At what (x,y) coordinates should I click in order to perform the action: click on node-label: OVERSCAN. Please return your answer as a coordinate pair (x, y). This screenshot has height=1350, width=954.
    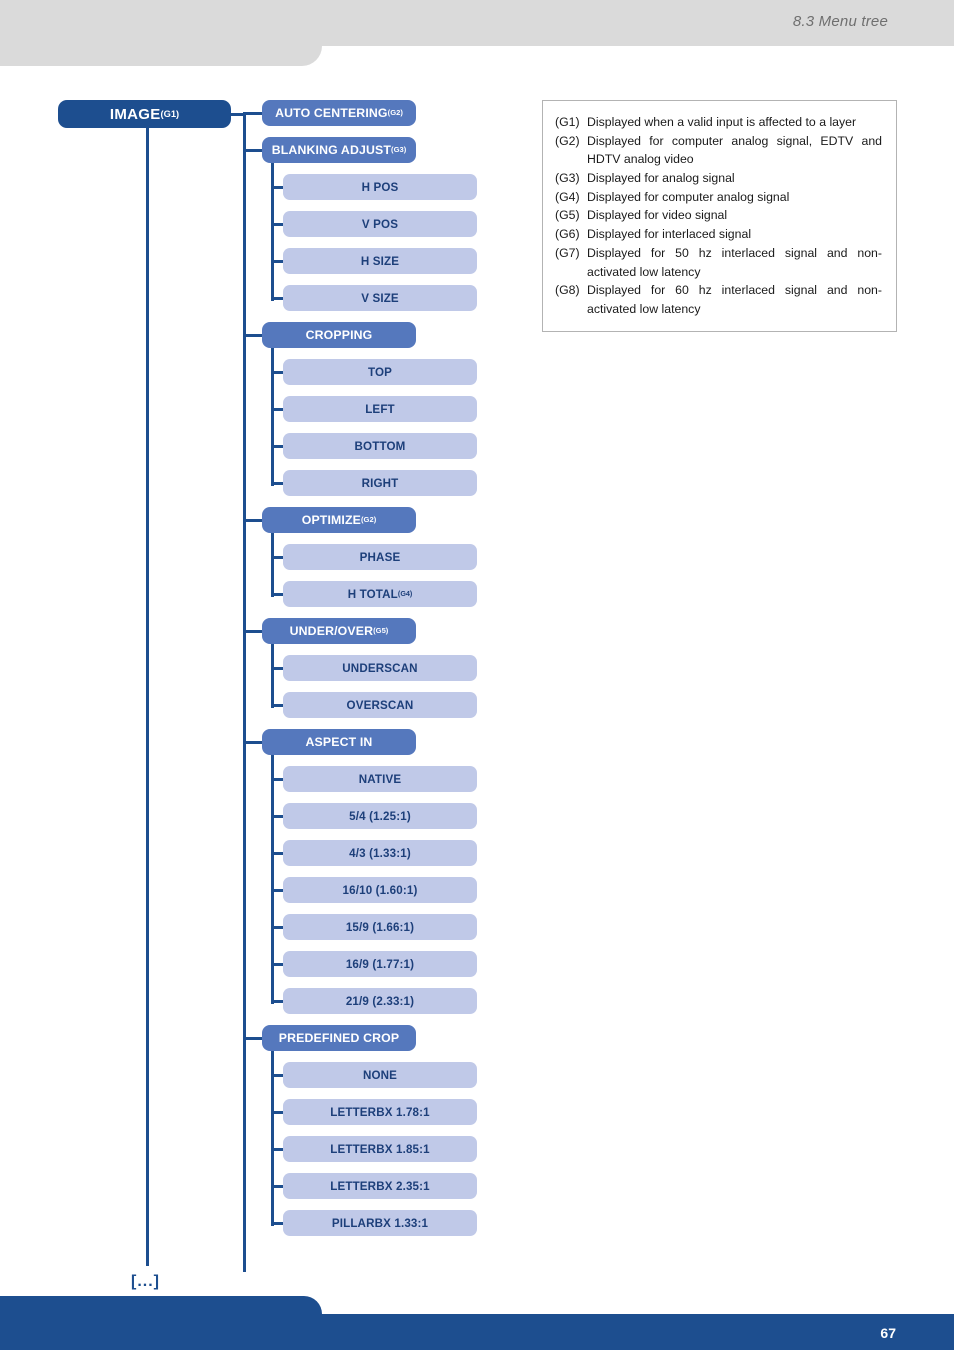
    Looking at the image, I should click on (380, 705).